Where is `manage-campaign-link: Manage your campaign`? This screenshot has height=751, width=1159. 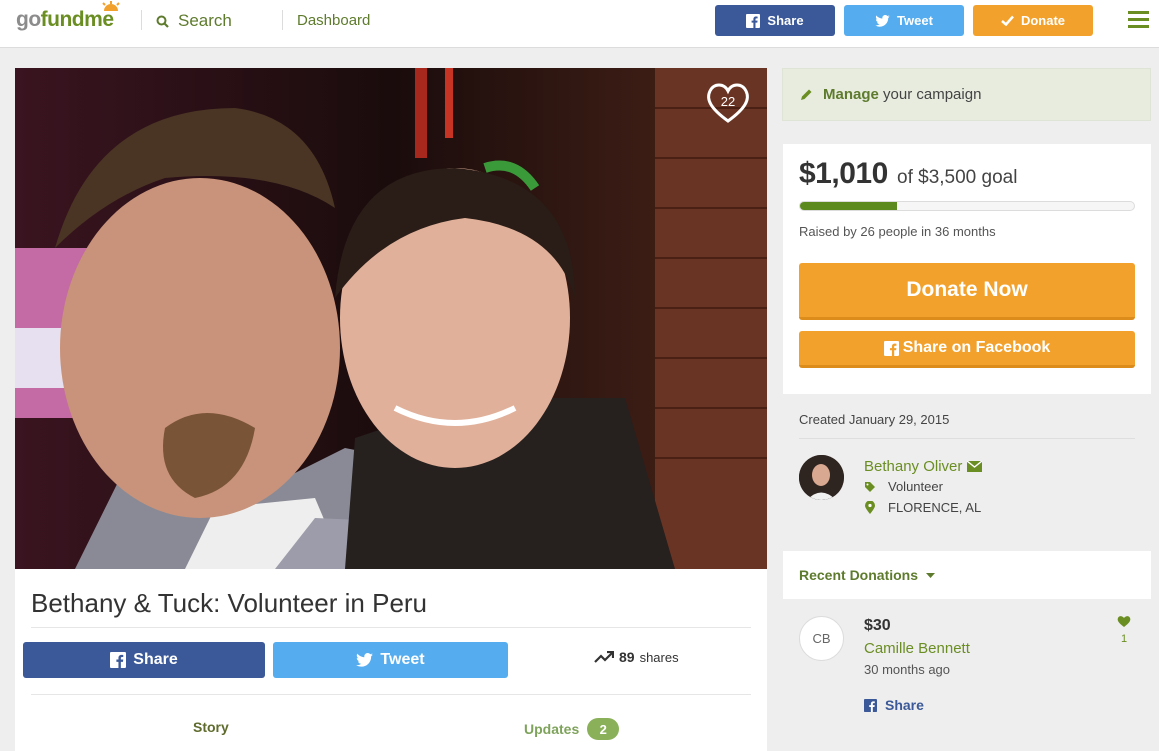
manage-campaign-link: Manage your campaign is located at coordinates (966, 94).